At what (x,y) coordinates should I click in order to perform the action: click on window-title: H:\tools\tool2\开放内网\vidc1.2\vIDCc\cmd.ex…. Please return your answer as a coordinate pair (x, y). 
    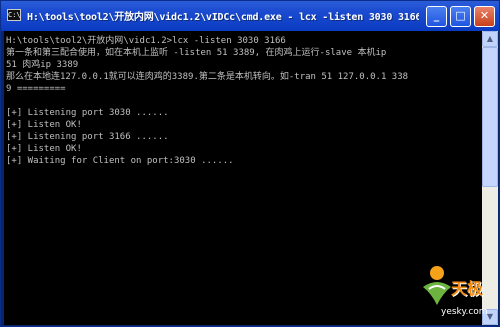
    Looking at the image, I should click on (223, 17).